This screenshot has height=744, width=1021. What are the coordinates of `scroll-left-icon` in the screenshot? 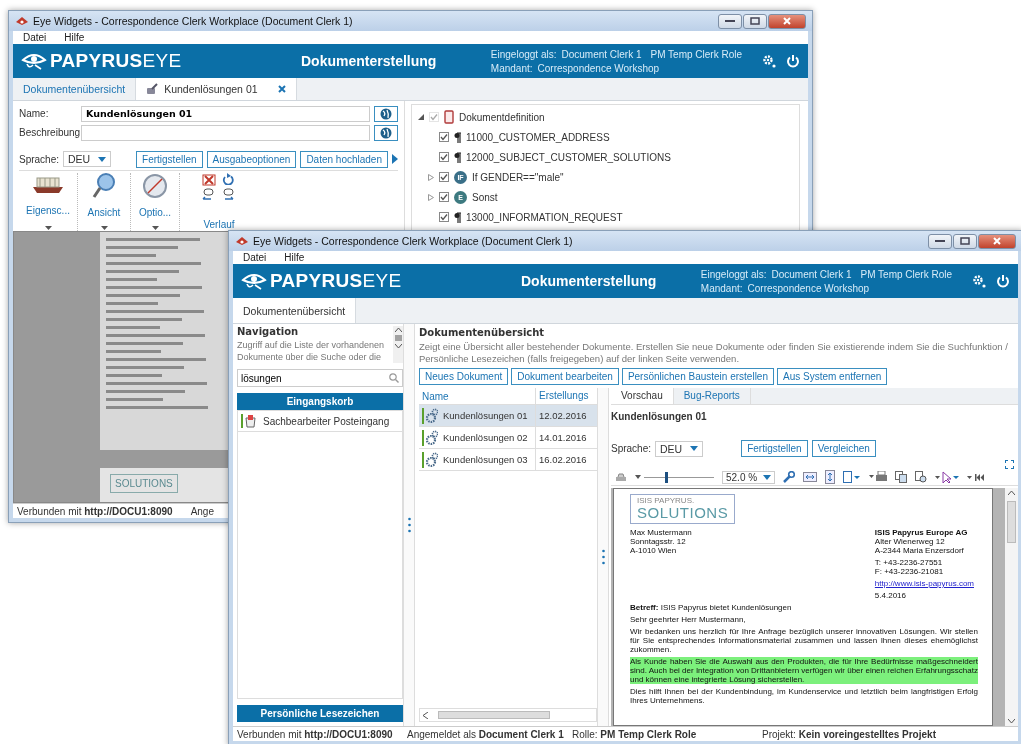 It's located at (425, 715).